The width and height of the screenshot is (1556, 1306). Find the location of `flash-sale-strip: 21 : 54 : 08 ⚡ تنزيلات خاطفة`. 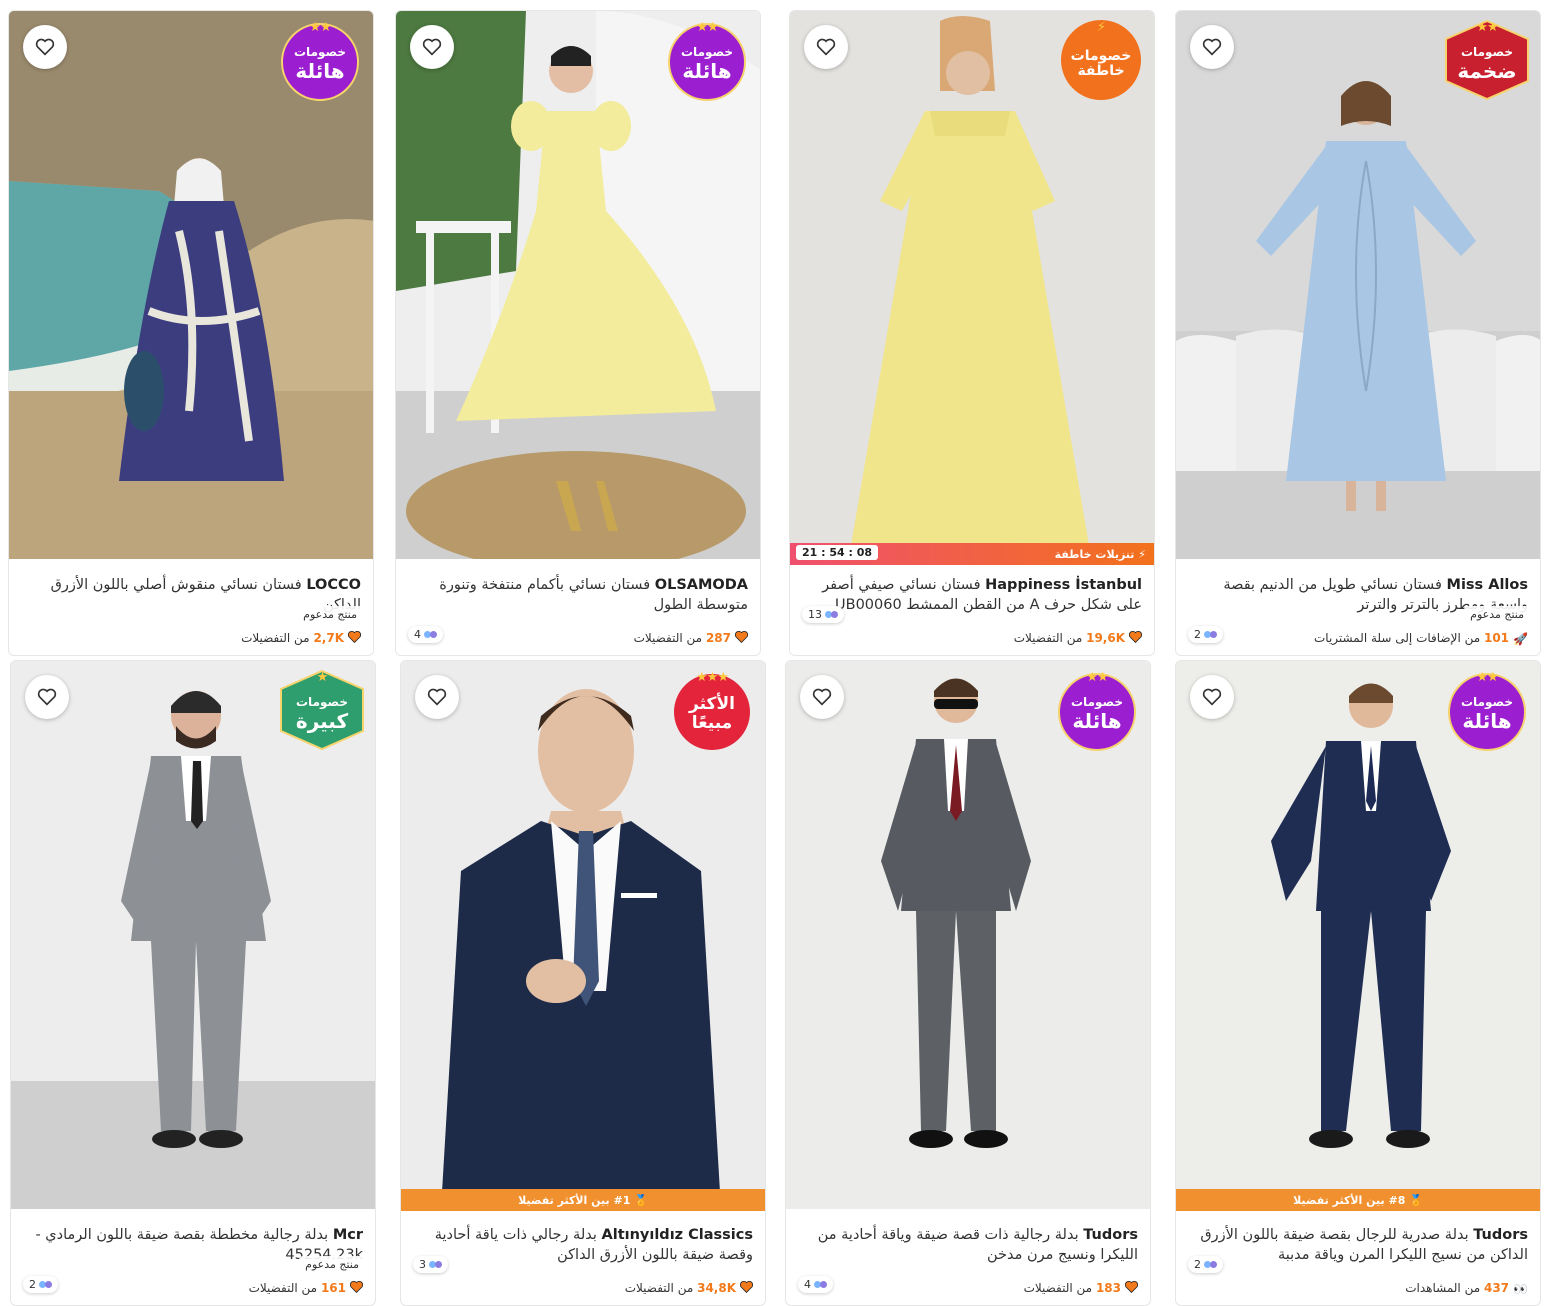

flash-sale-strip: 21 : 54 : 08 ⚡ تنزيلات خاطفة is located at coordinates (972, 554).